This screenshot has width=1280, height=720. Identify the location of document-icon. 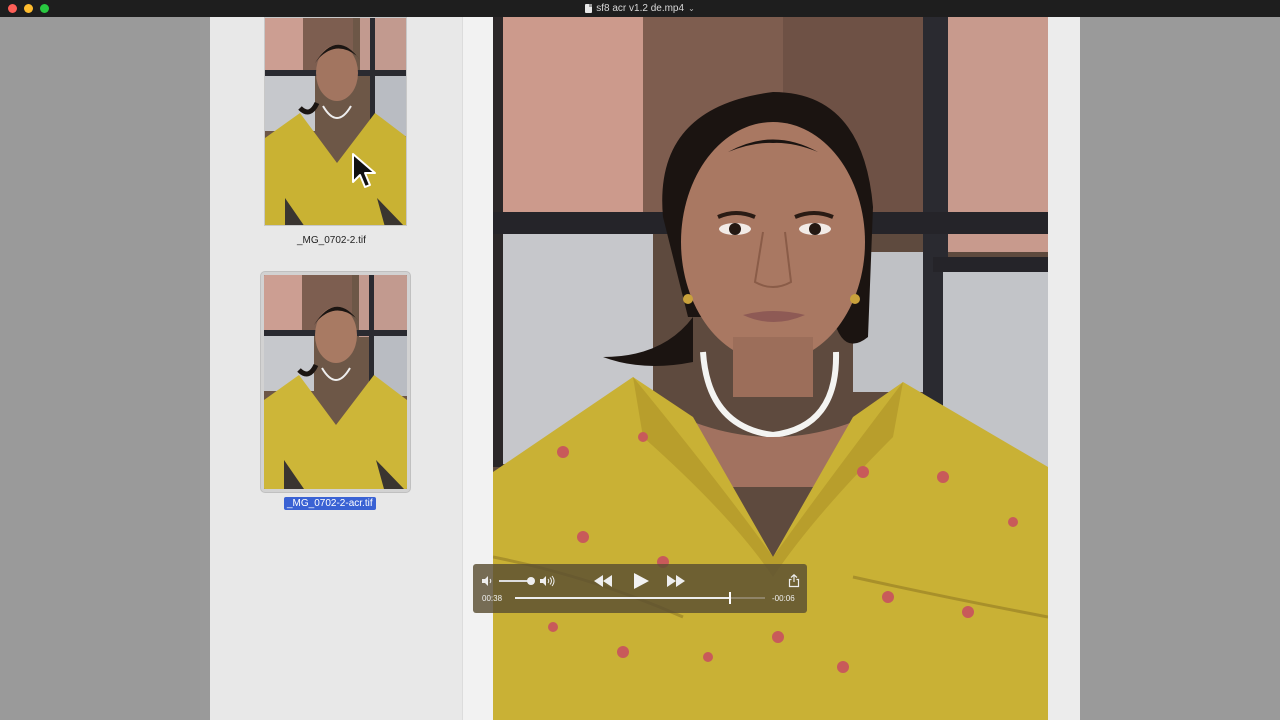
(589, 8).